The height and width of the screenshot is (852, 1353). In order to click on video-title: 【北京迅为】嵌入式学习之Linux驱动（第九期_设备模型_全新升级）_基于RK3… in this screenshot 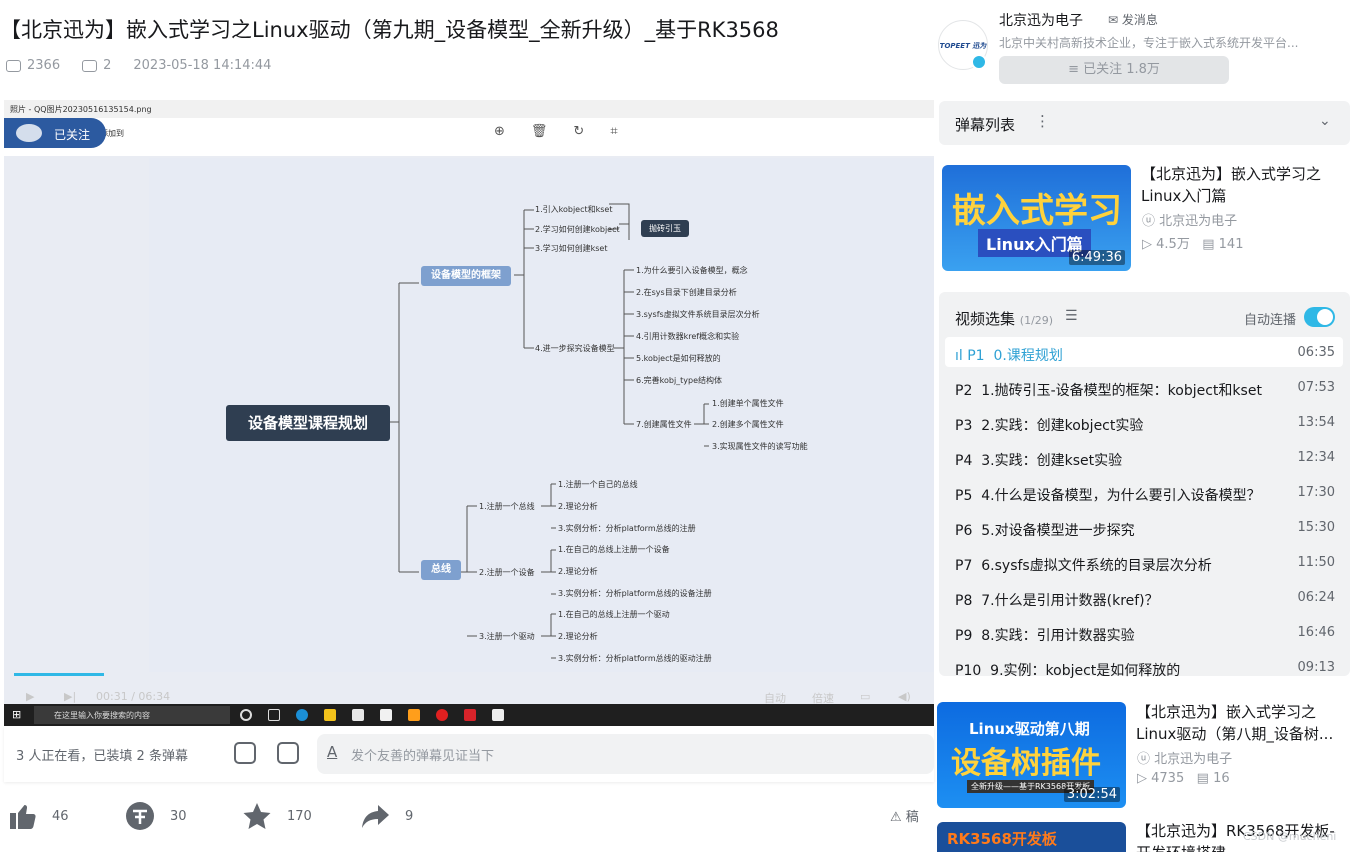, I will do `click(389, 30)`.